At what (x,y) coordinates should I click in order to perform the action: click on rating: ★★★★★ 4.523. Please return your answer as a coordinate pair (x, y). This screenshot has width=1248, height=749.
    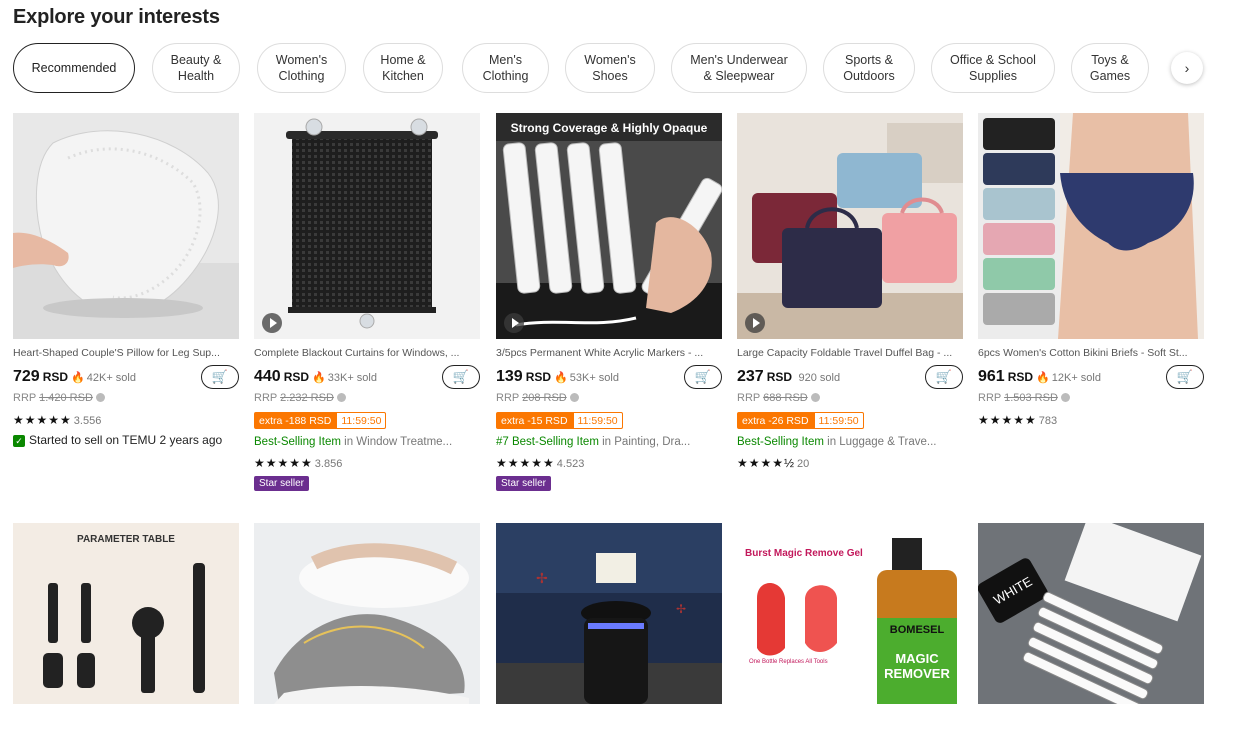
    Looking at the image, I should click on (540, 463).